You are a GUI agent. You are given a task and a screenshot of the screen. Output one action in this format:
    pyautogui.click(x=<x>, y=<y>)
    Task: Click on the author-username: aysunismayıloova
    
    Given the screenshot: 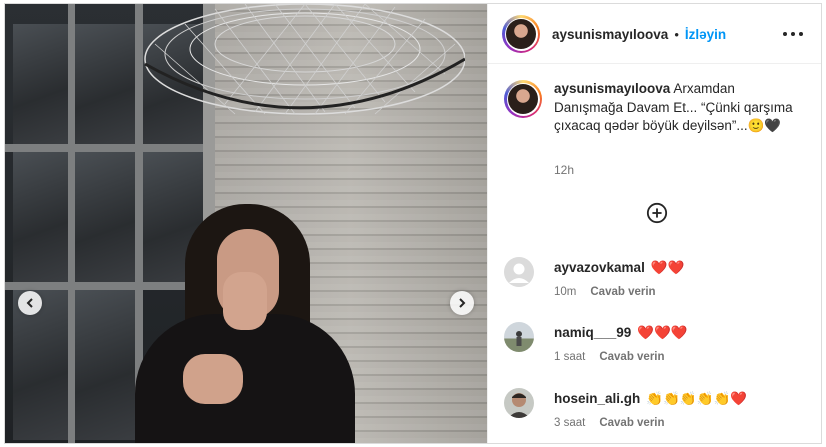 What is the action you would take?
    pyautogui.click(x=610, y=34)
    